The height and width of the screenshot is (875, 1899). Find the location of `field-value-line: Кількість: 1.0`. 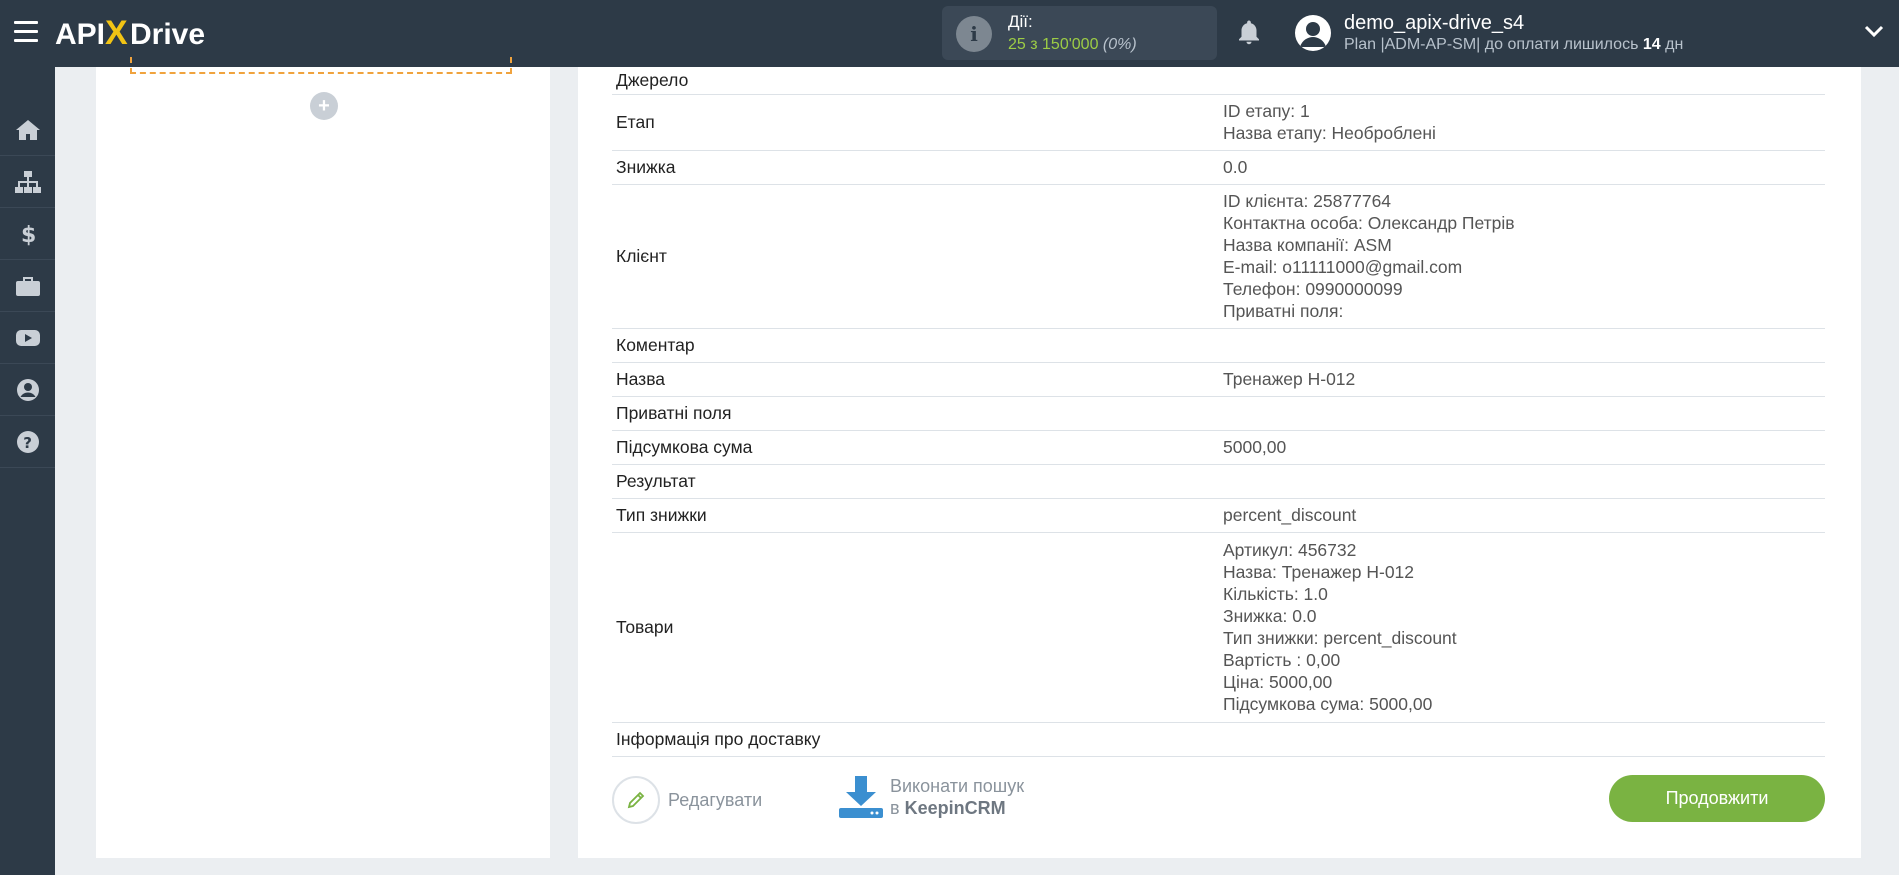

field-value-line: Кількість: 1.0 is located at coordinates (1275, 594).